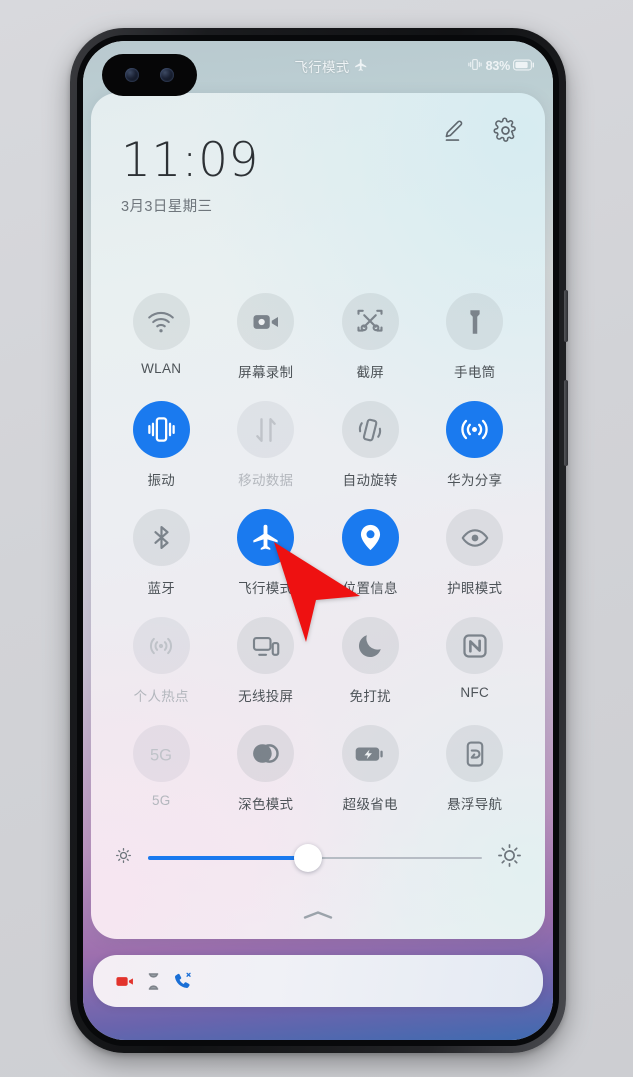 Image resolution: width=633 pixels, height=1077 pixels. I want to click on brightness-slider-row, so click(318, 858).